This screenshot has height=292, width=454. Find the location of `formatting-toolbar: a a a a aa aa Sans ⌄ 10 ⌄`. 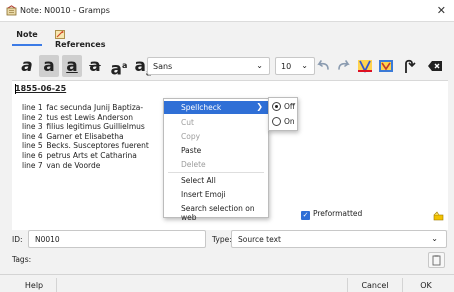

formatting-toolbar: a a a a aa aa Sans ⌄ 10 ⌄ is located at coordinates (228, 66).